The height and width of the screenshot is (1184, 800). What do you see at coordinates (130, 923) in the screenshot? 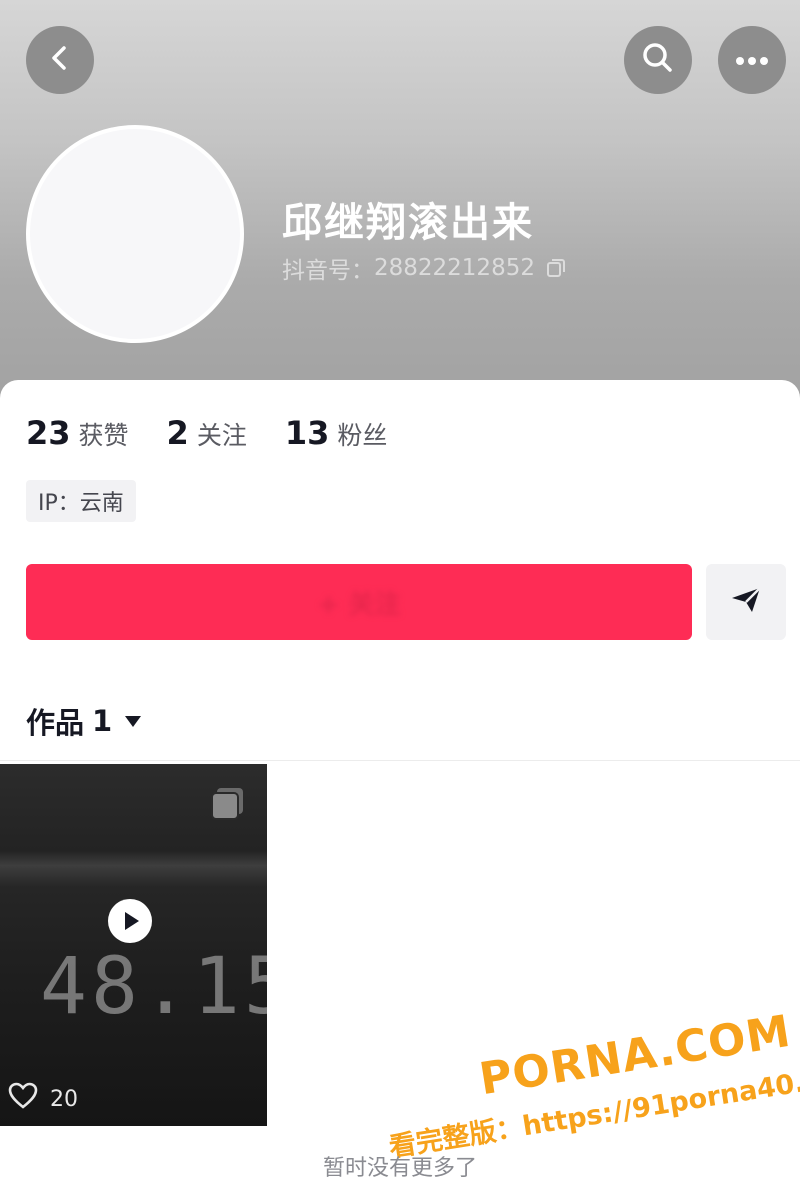
I see `play-icon` at bounding box center [130, 923].